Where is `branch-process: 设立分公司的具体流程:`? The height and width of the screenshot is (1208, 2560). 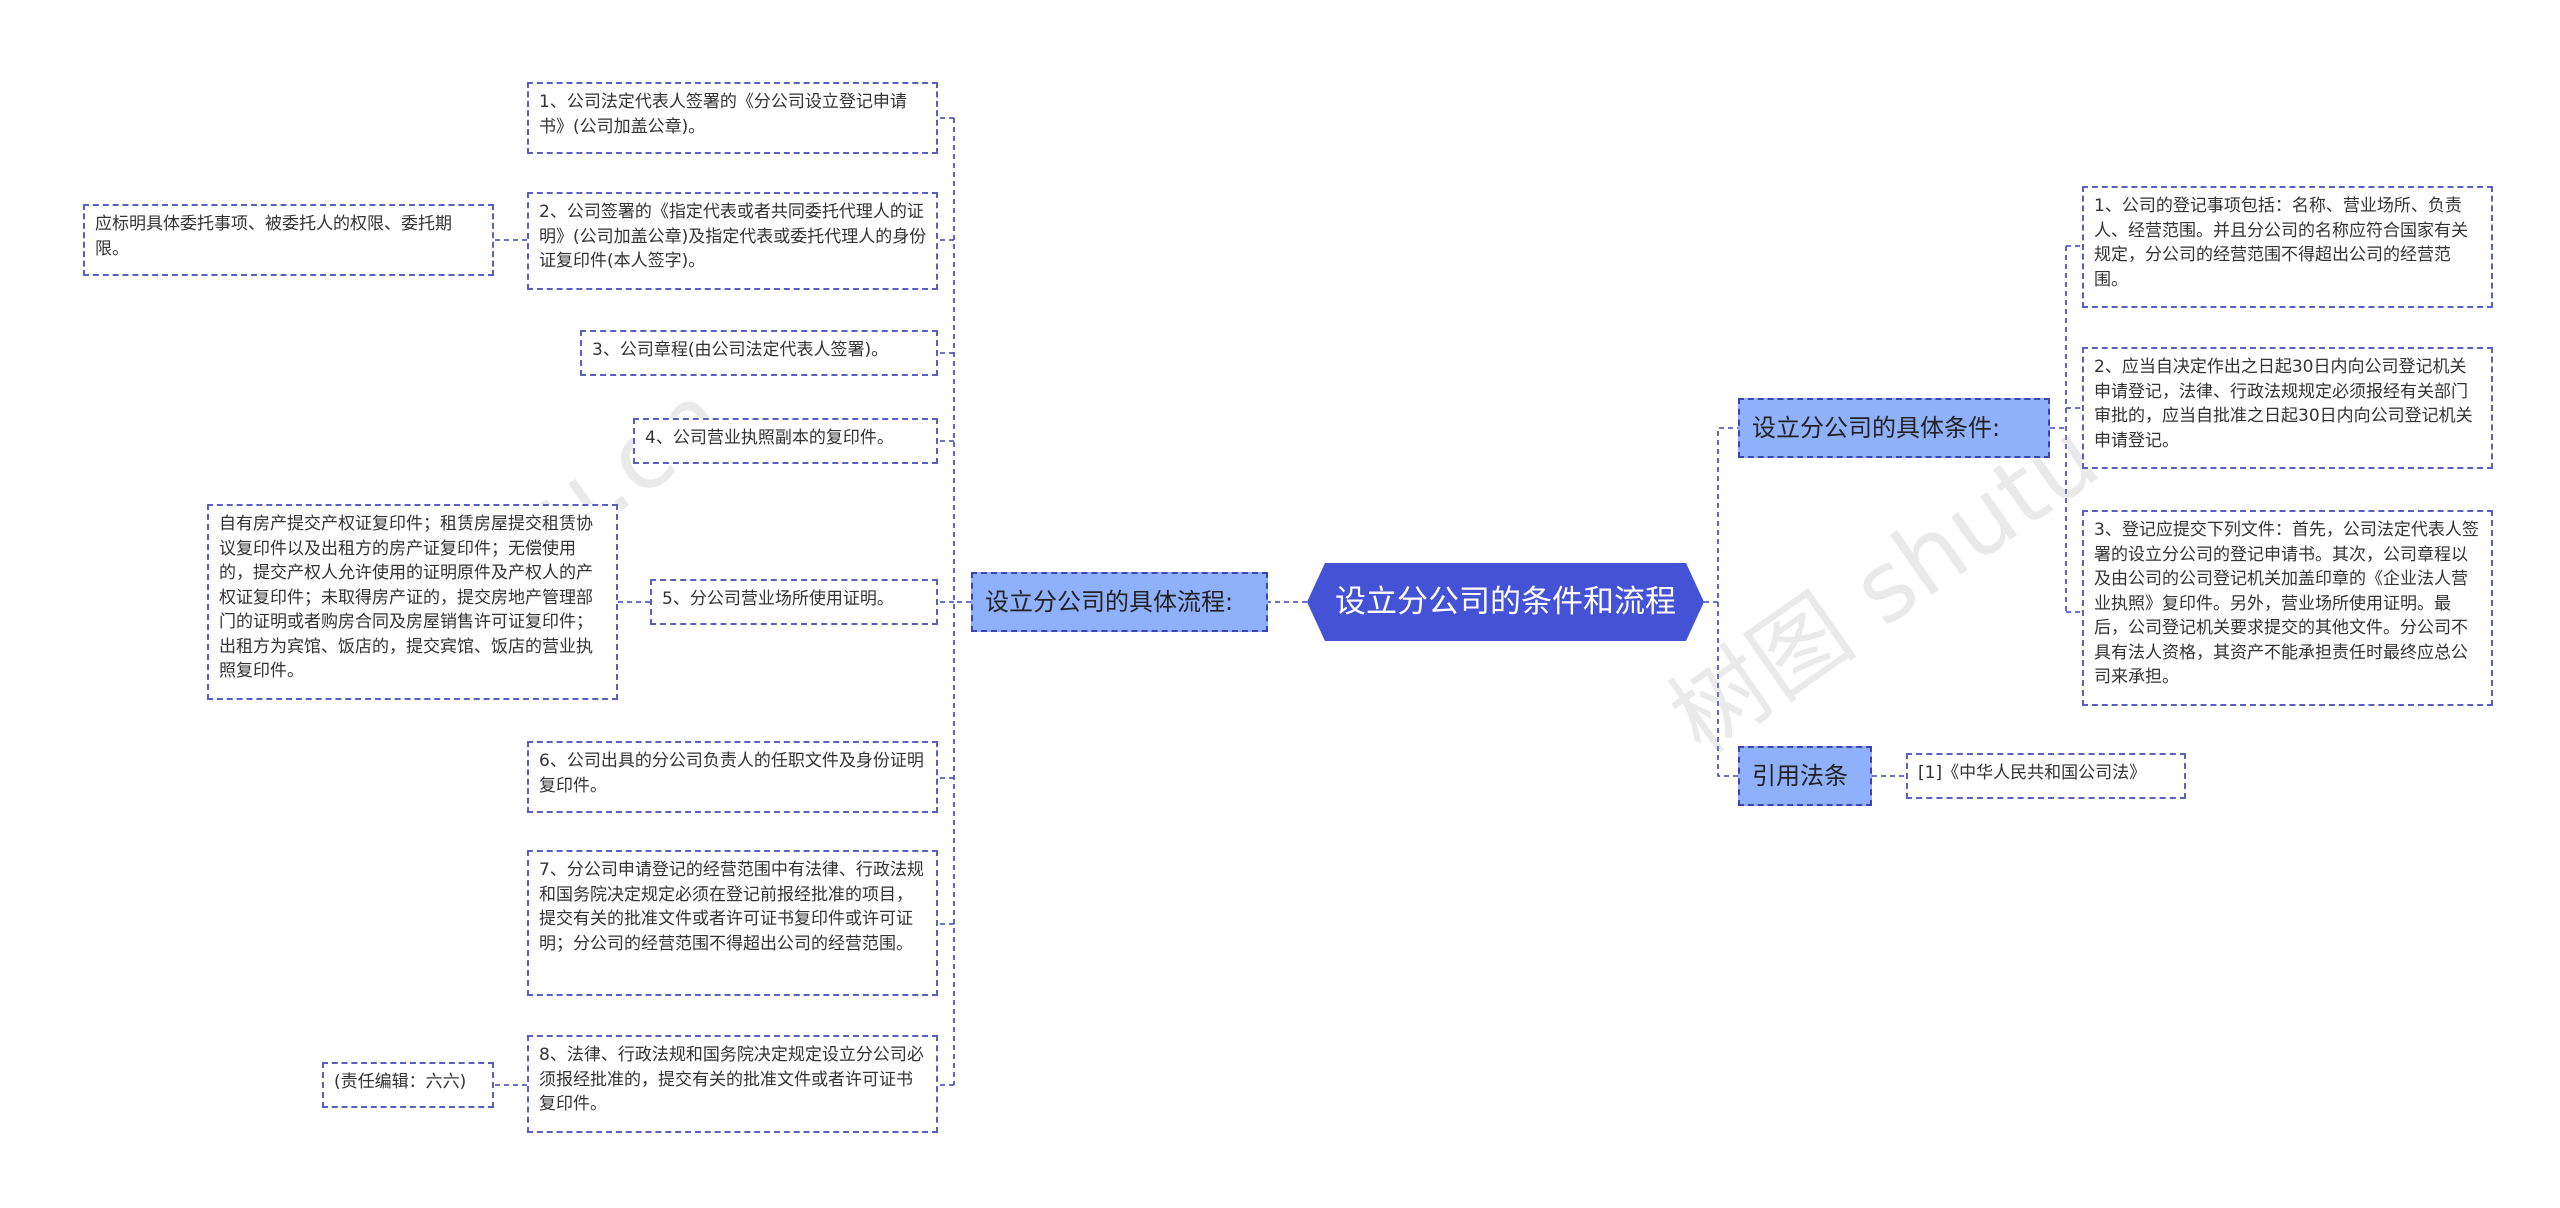
branch-process: 设立分公司的具体流程: is located at coordinates (1119, 602).